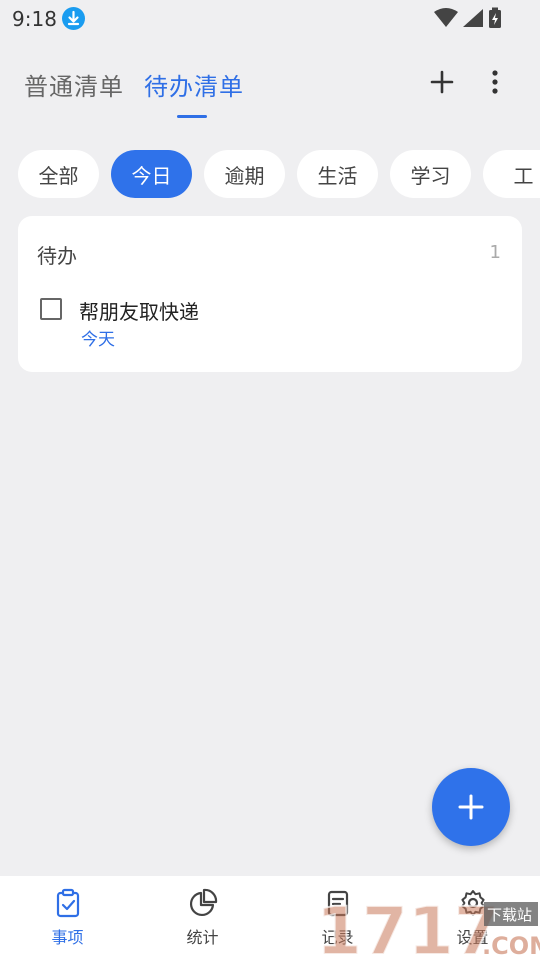 This screenshot has width=540, height=960. What do you see at coordinates (472, 918) in the screenshot?
I see `nav-item-settings: 设置` at bounding box center [472, 918].